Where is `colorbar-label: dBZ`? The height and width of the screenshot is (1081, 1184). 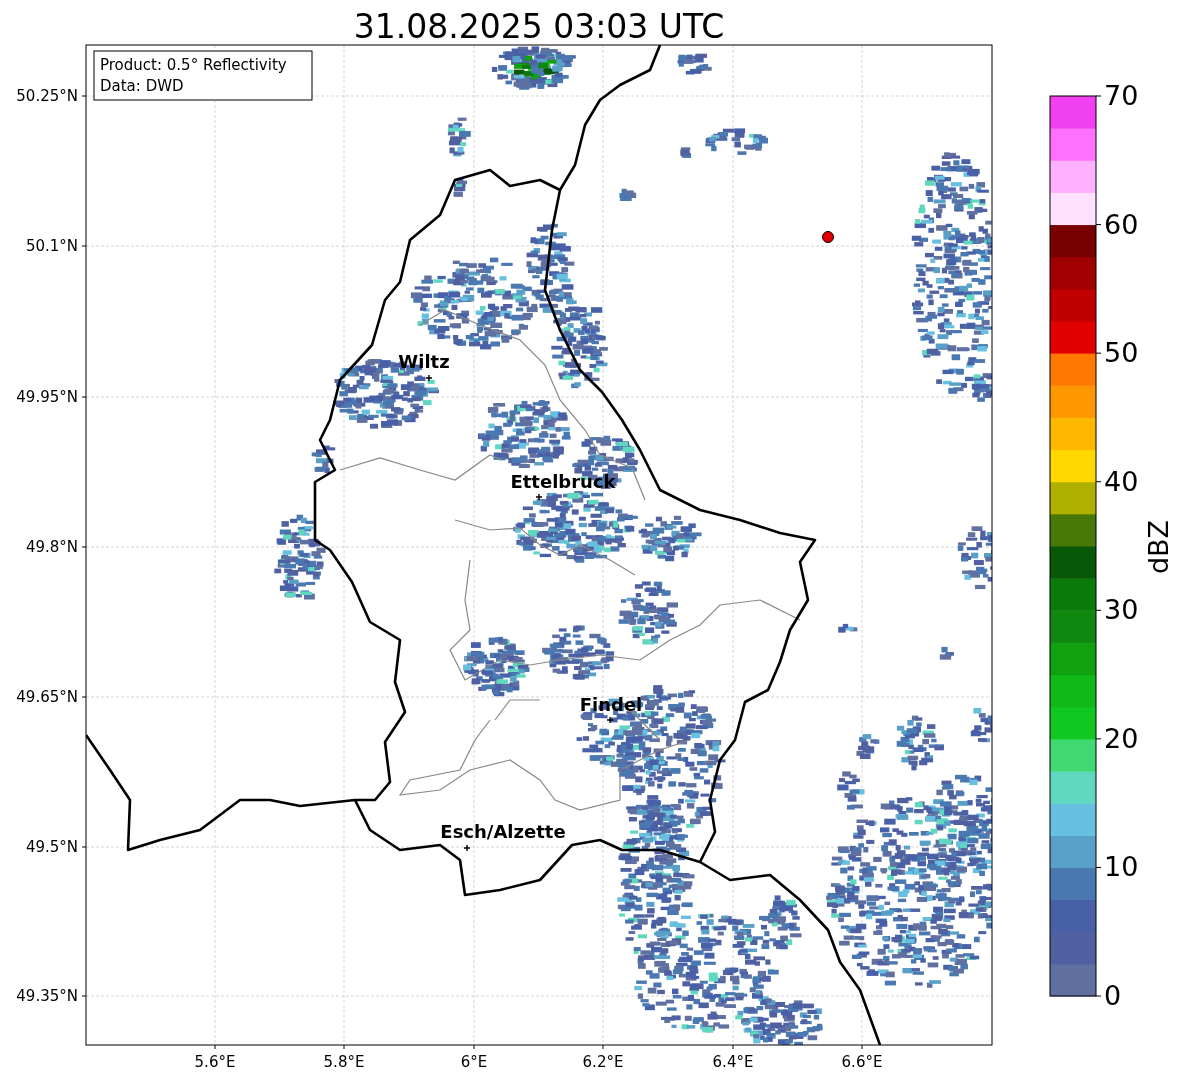 colorbar-label: dBZ is located at coordinates (1158, 547).